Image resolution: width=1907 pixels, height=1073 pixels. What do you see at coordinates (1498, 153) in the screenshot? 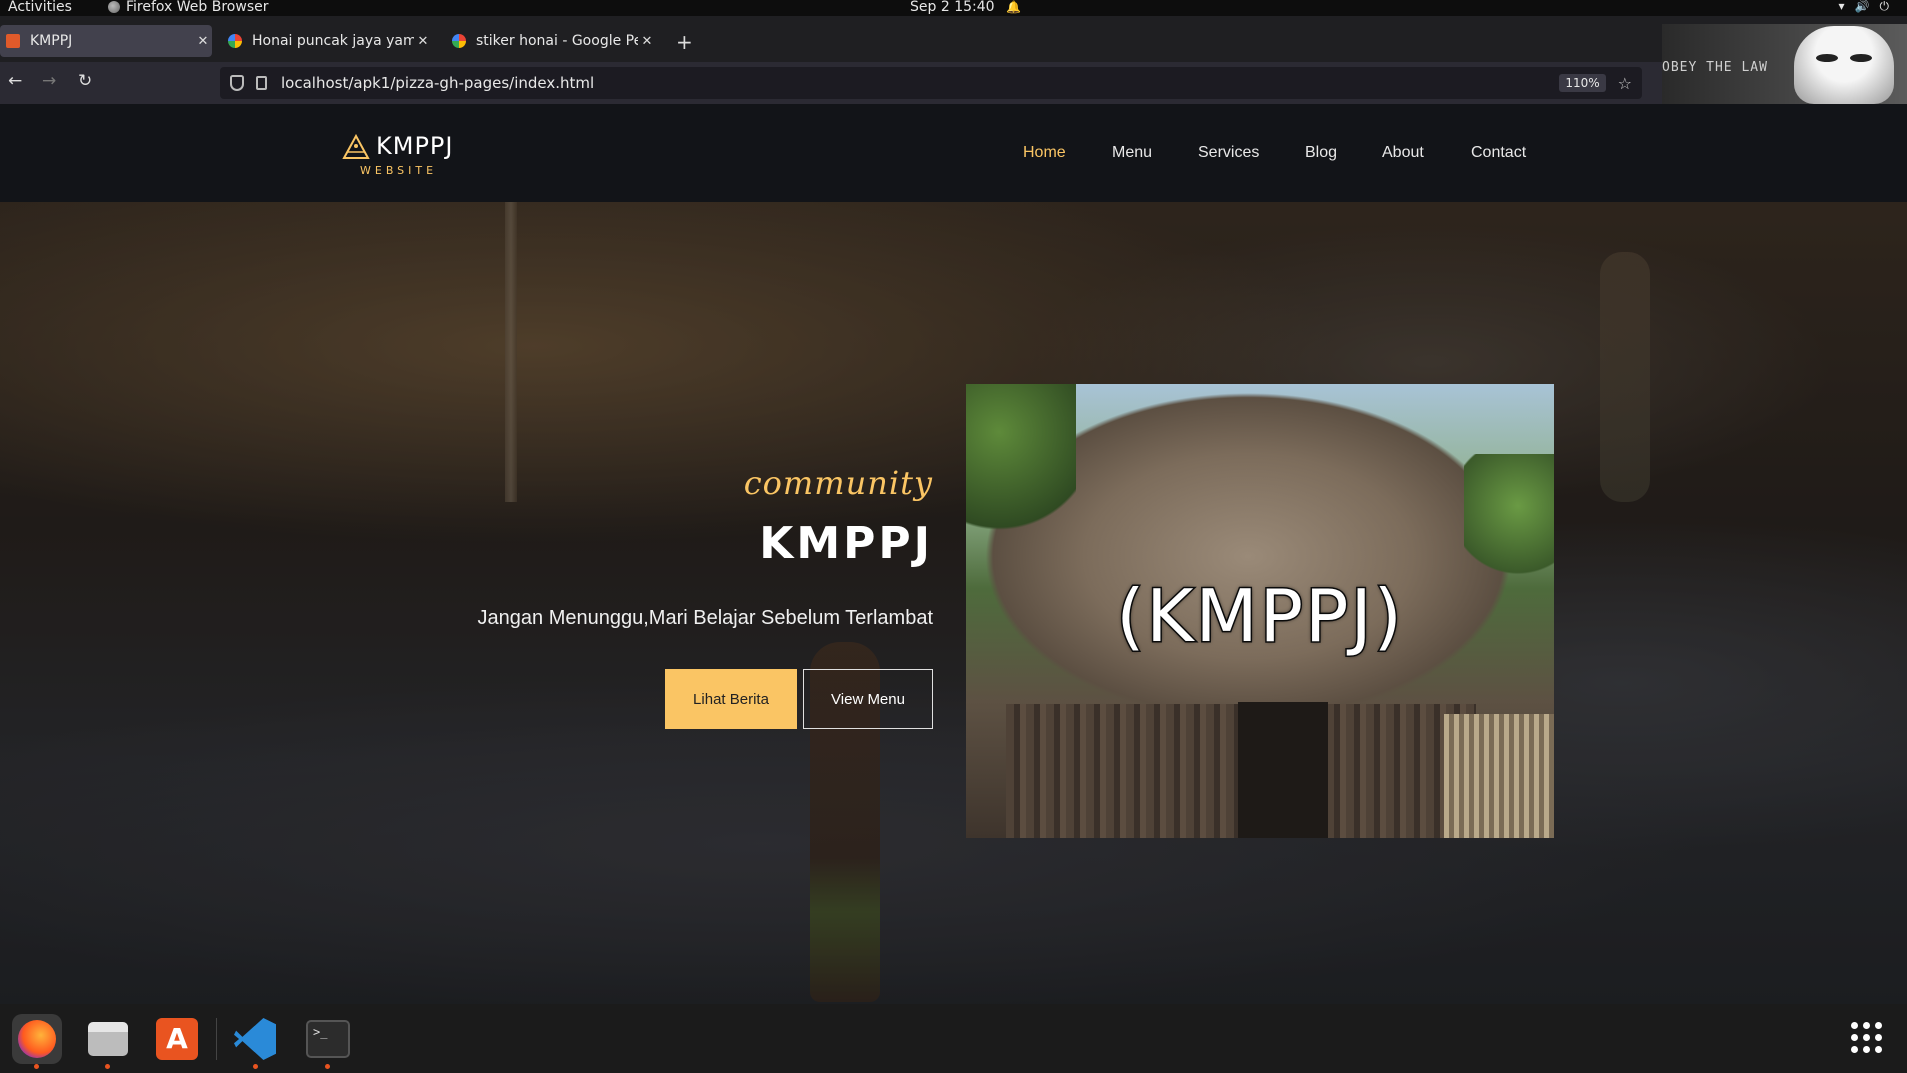
I see `nav-contact: Contact` at bounding box center [1498, 153].